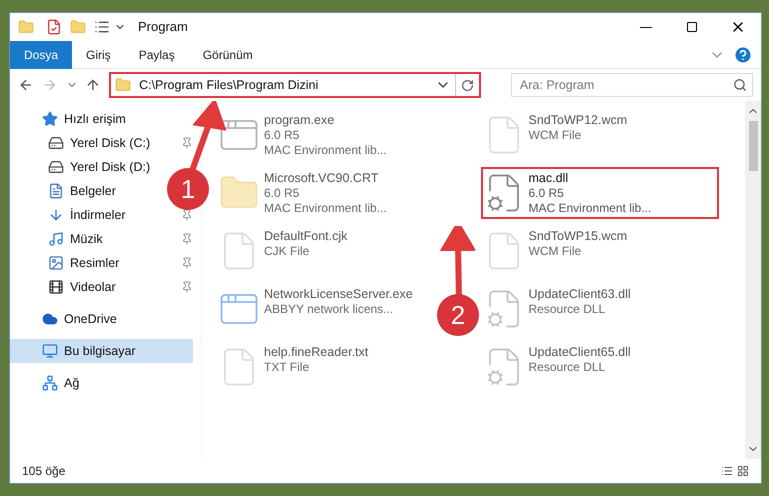 Image resolution: width=769 pixels, height=496 pixels. Describe the element at coordinates (753, 146) in the screenshot. I see `scrollbar-thumb` at that location.